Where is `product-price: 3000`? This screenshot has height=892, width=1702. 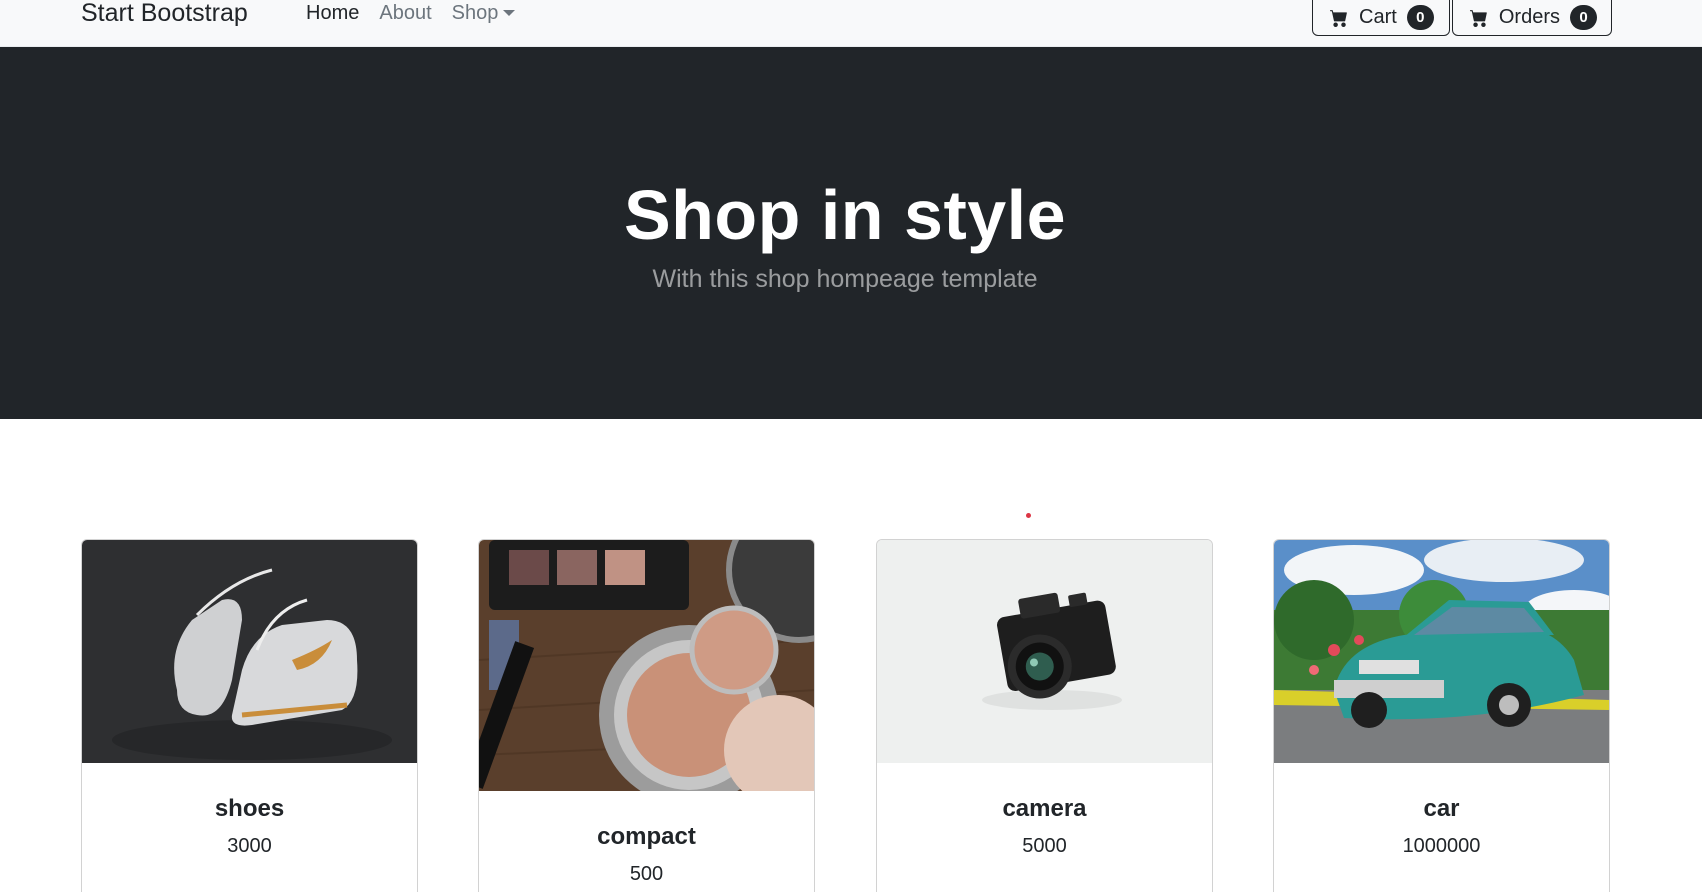 product-price: 3000 is located at coordinates (249, 846).